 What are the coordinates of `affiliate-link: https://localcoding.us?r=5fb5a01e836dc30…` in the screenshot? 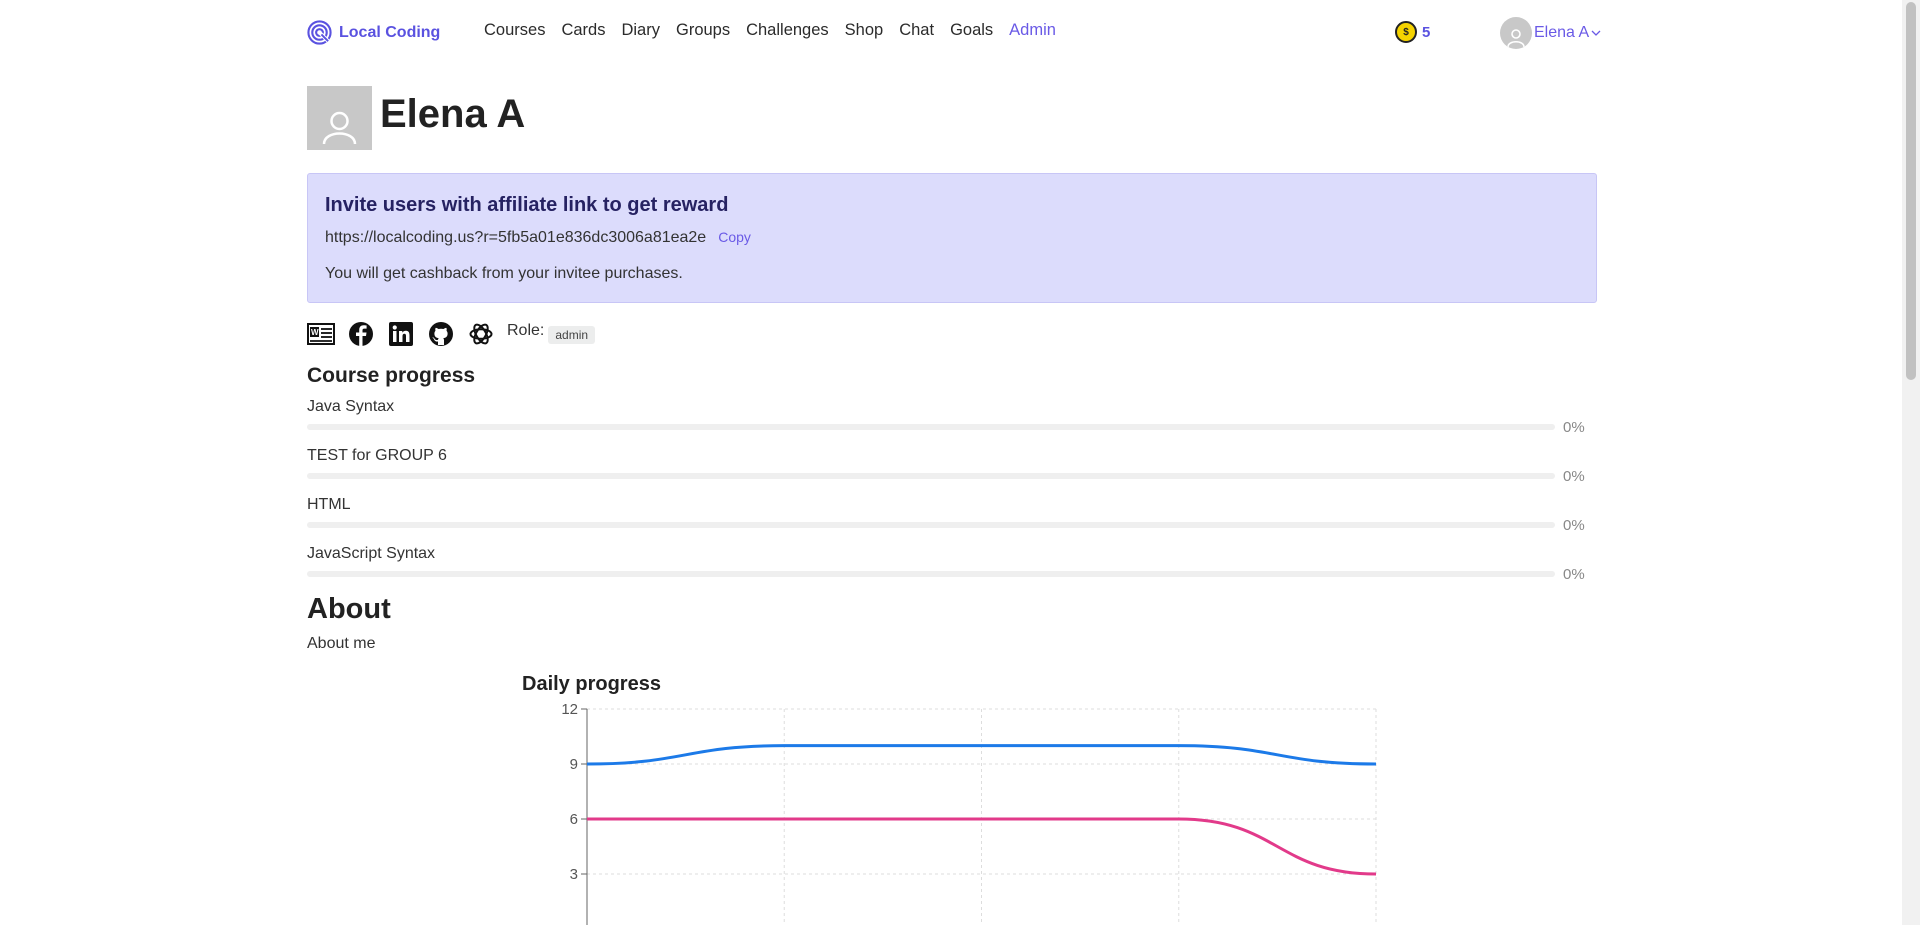 It's located at (515, 238).